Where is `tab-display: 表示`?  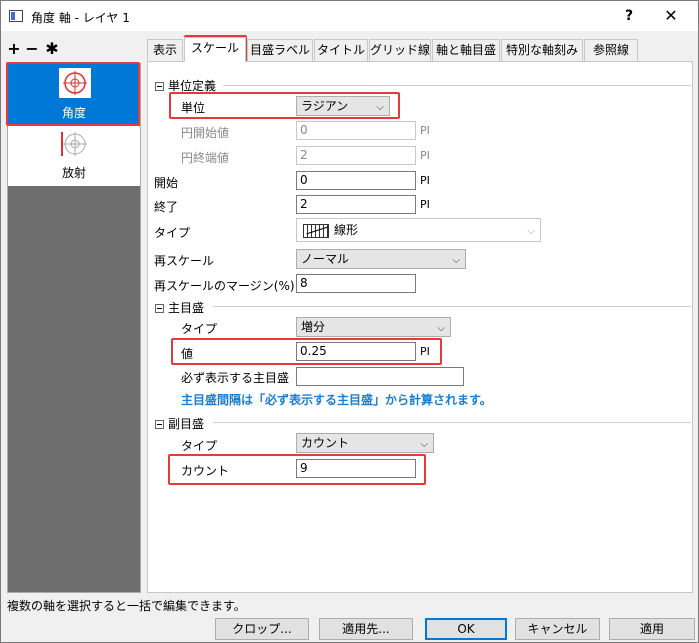 tab-display: 表示 is located at coordinates (165, 50).